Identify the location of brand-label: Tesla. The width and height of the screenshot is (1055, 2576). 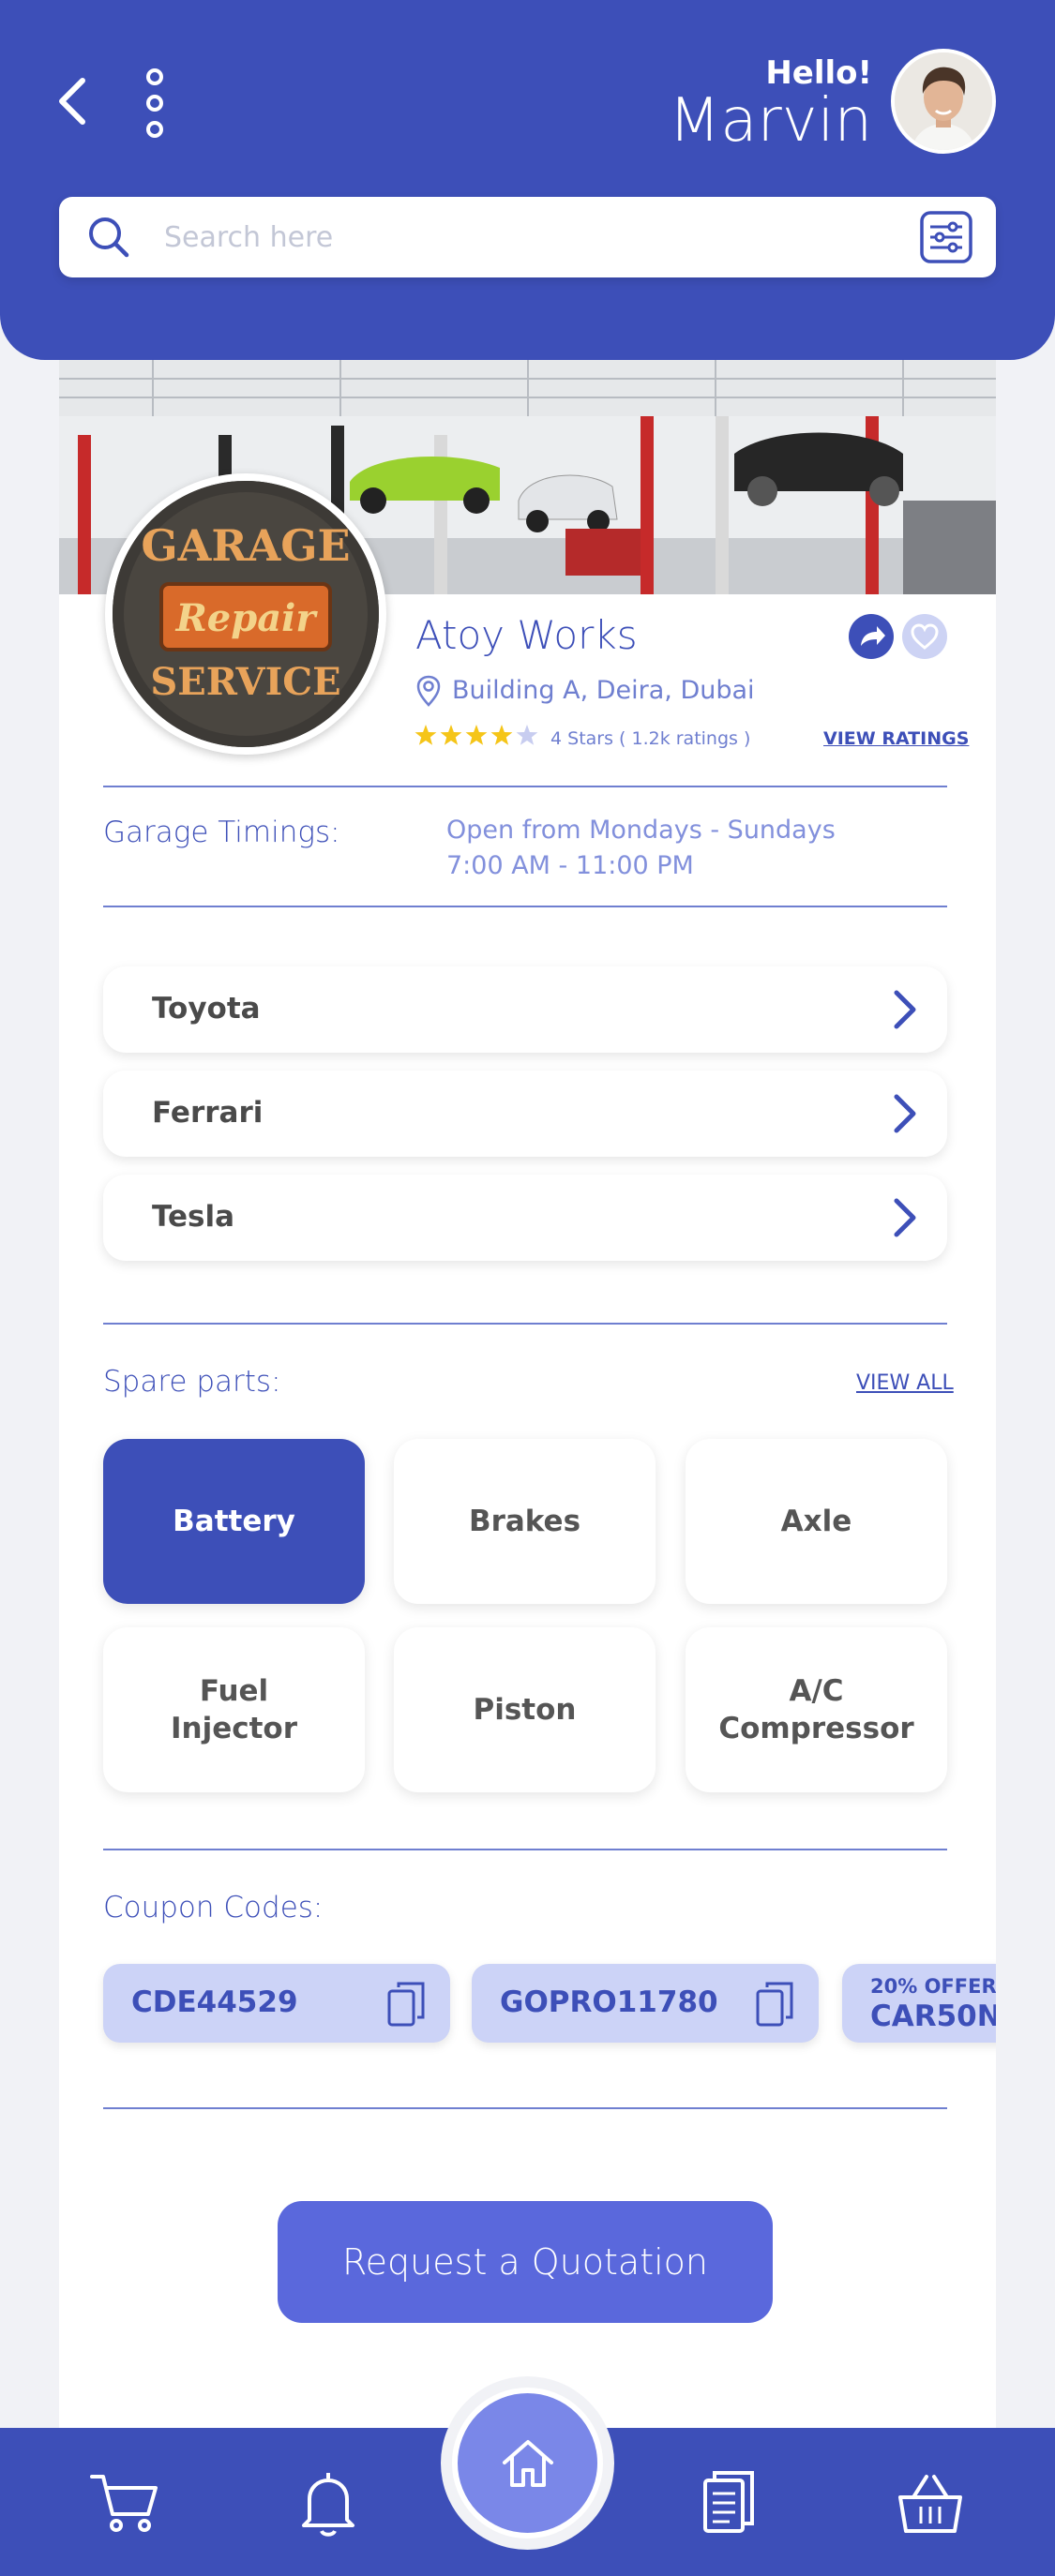
(193, 1217).